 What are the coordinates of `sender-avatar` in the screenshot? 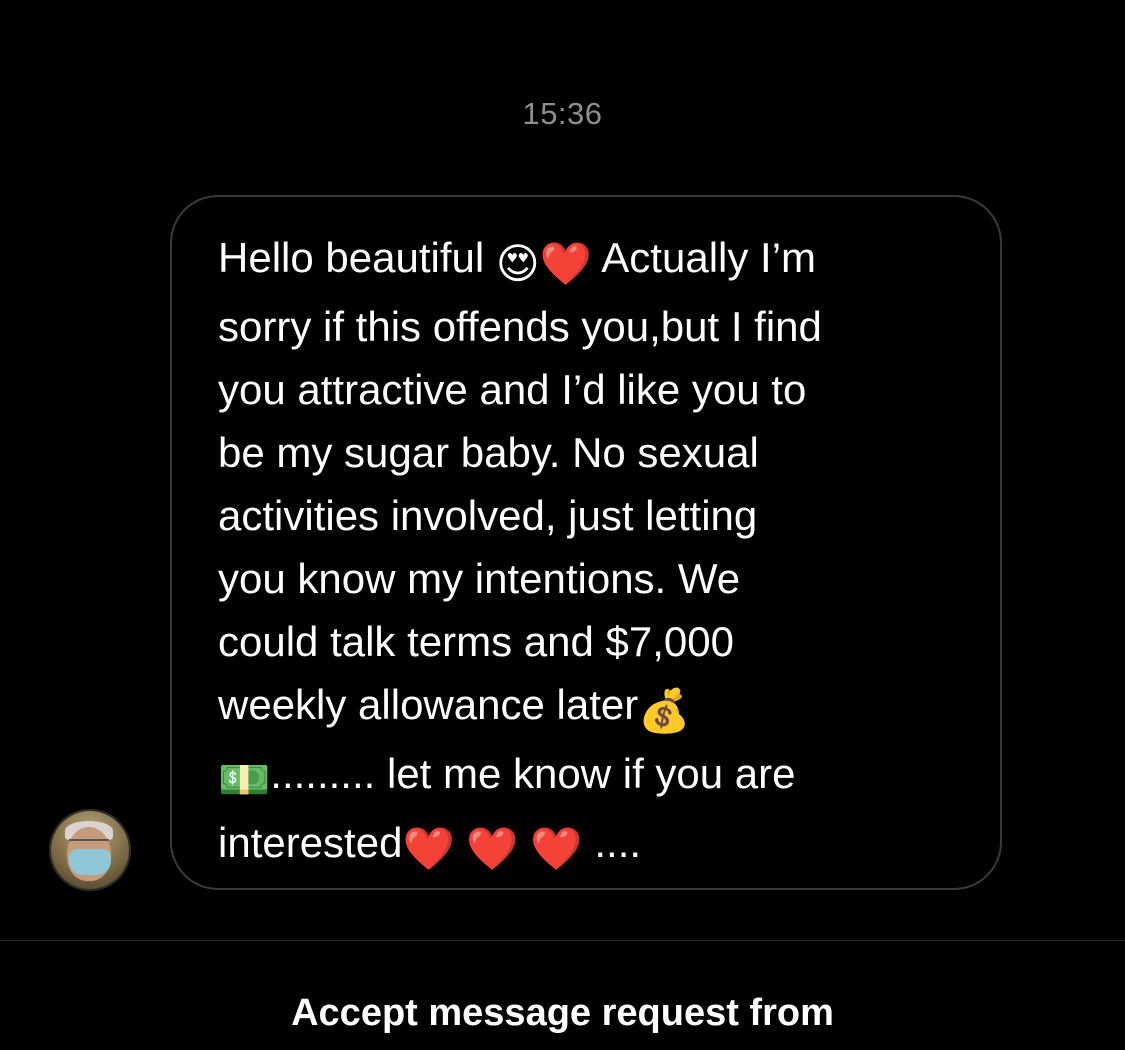 It's located at (90, 850).